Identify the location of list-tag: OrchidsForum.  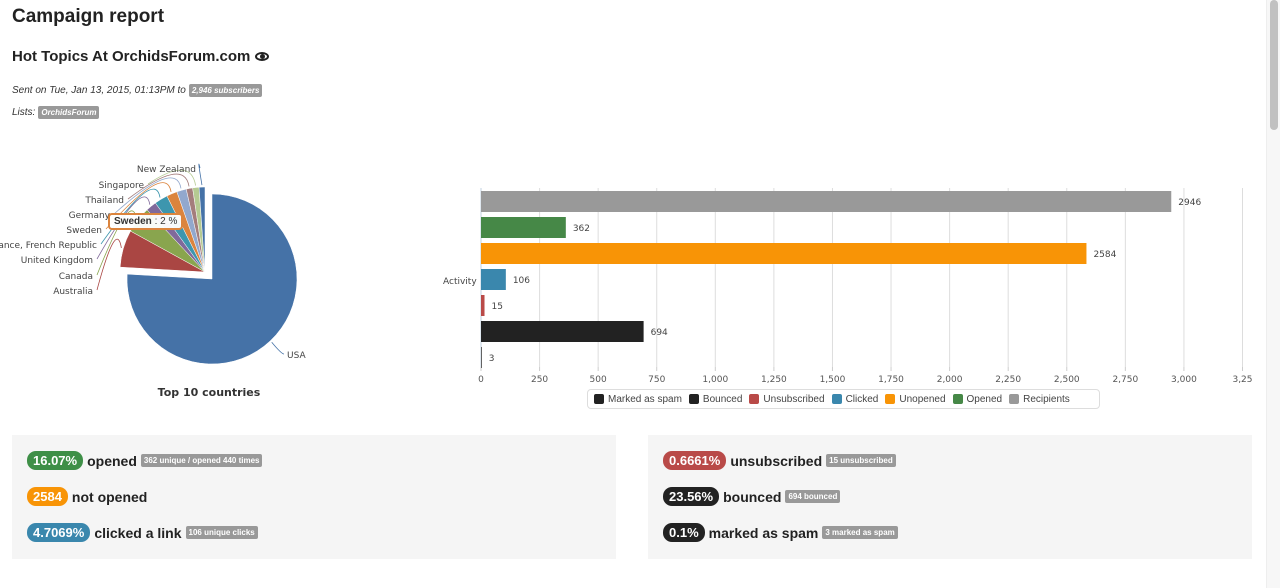
(69, 112).